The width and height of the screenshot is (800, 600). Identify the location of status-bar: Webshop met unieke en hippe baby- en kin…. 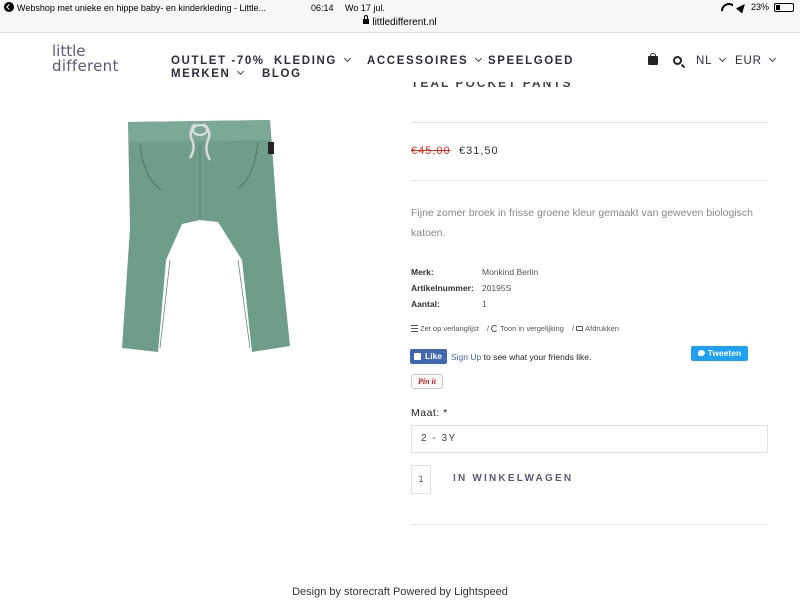
(400, 8).